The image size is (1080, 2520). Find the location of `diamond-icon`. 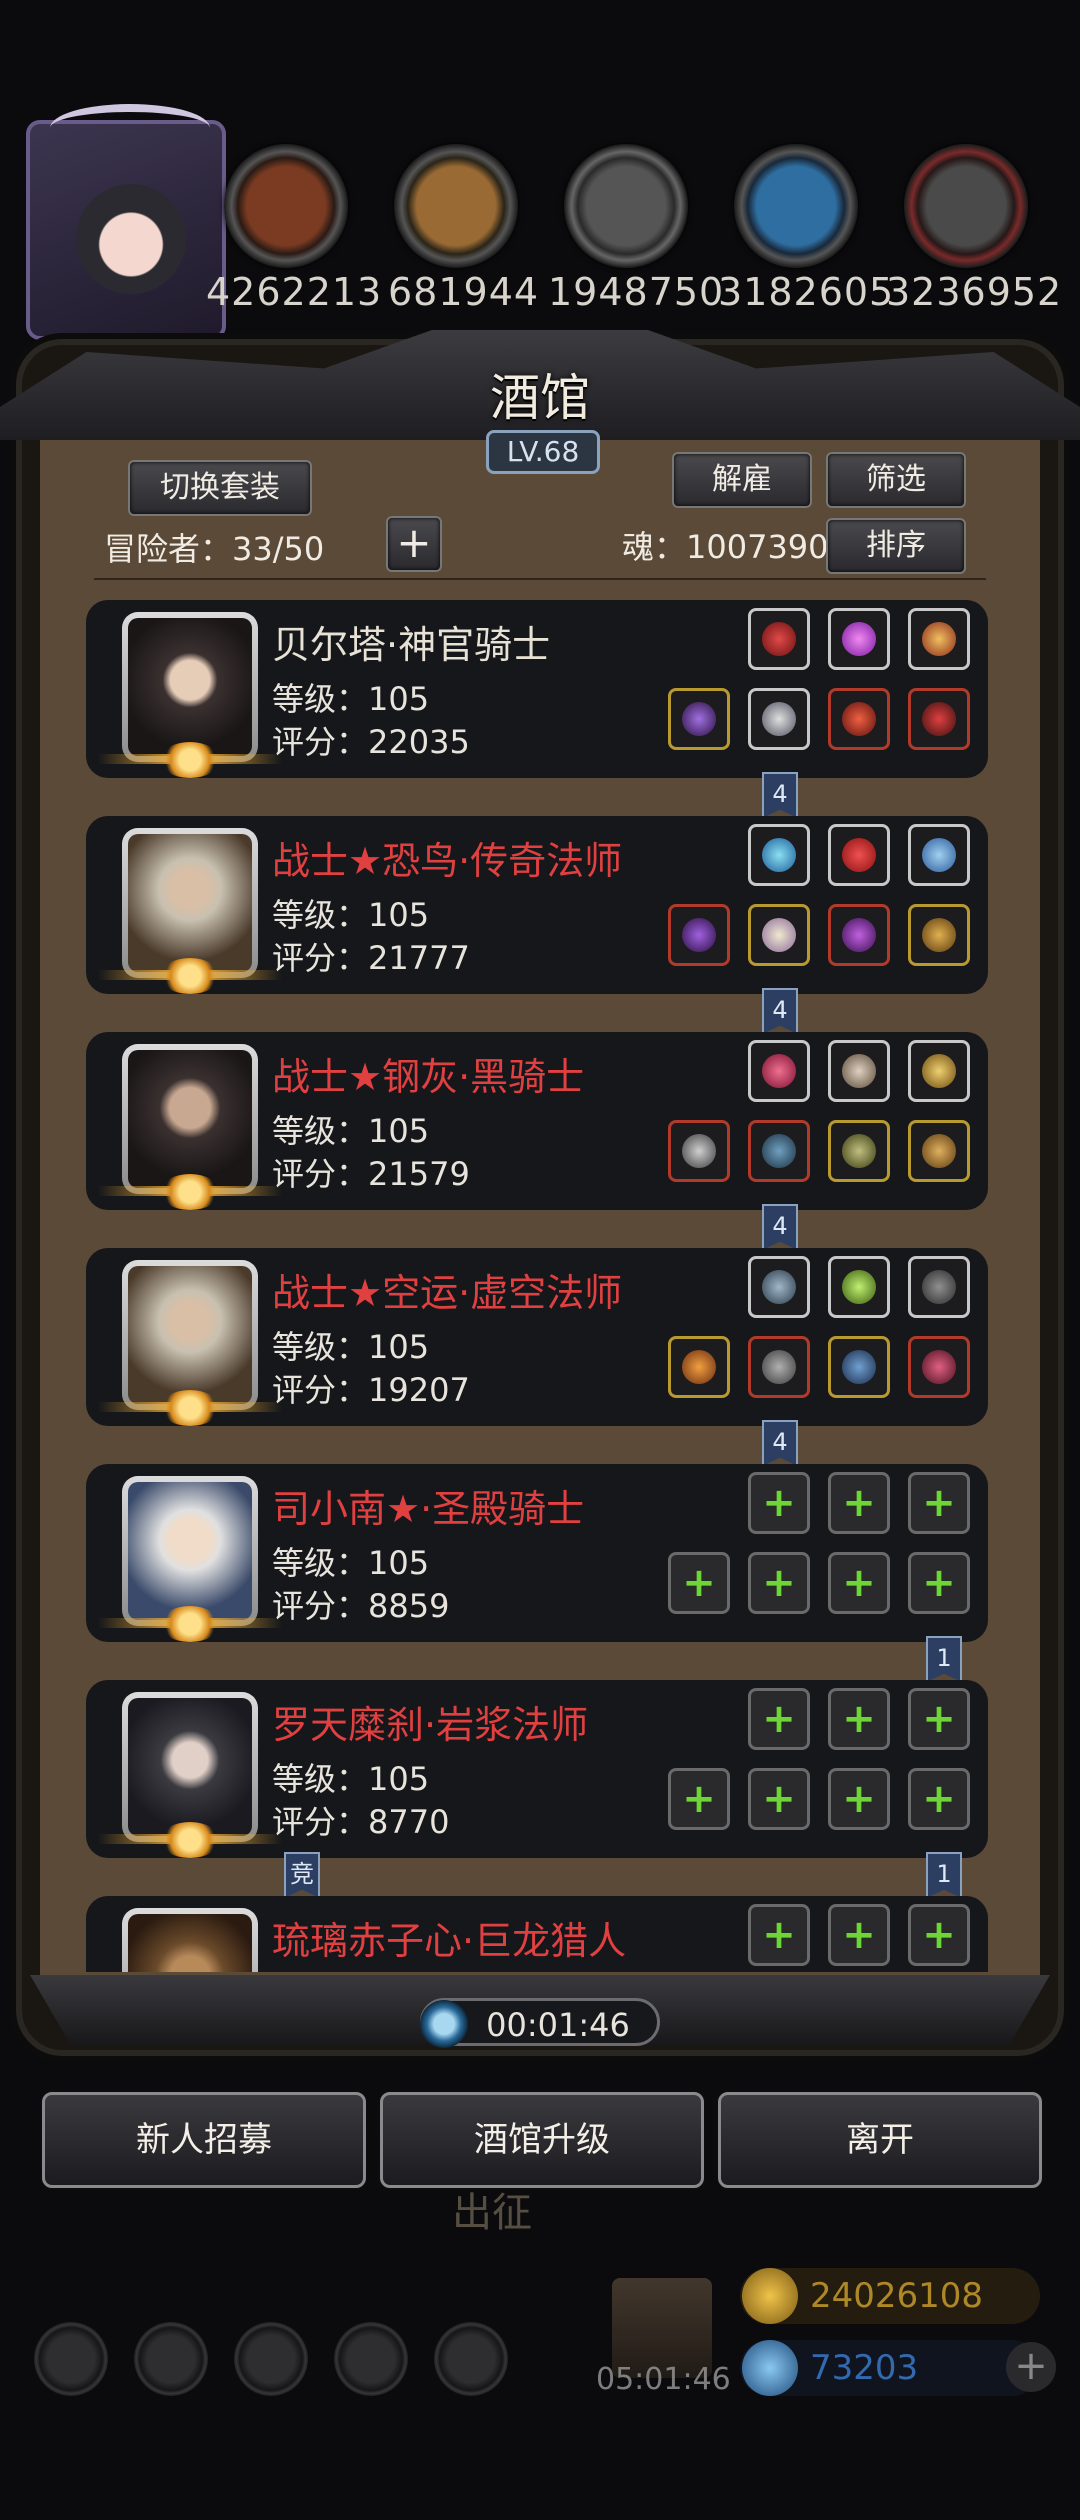

diamond-icon is located at coordinates (770, 2368).